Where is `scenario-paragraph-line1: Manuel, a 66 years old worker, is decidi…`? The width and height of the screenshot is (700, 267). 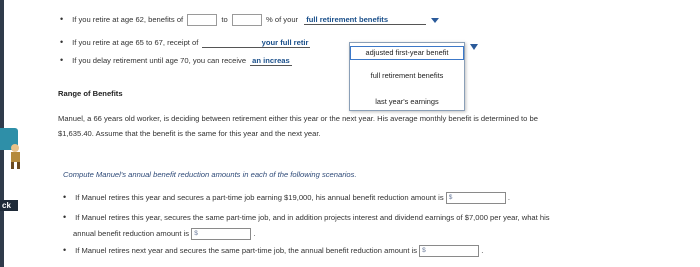
scenario-paragraph-line1: Manuel, a 66 years old worker, is decidi… is located at coordinates (298, 118).